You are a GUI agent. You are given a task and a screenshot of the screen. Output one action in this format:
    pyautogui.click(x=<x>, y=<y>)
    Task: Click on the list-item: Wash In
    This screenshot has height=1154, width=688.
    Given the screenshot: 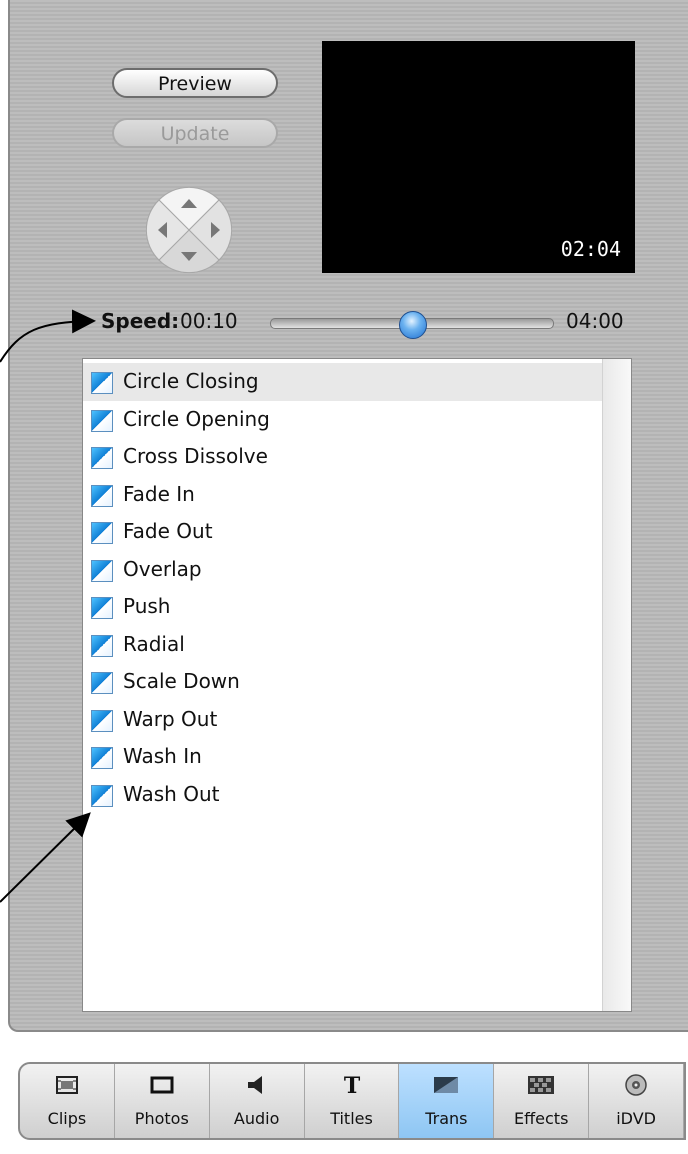 What is the action you would take?
    pyautogui.click(x=343, y=757)
    